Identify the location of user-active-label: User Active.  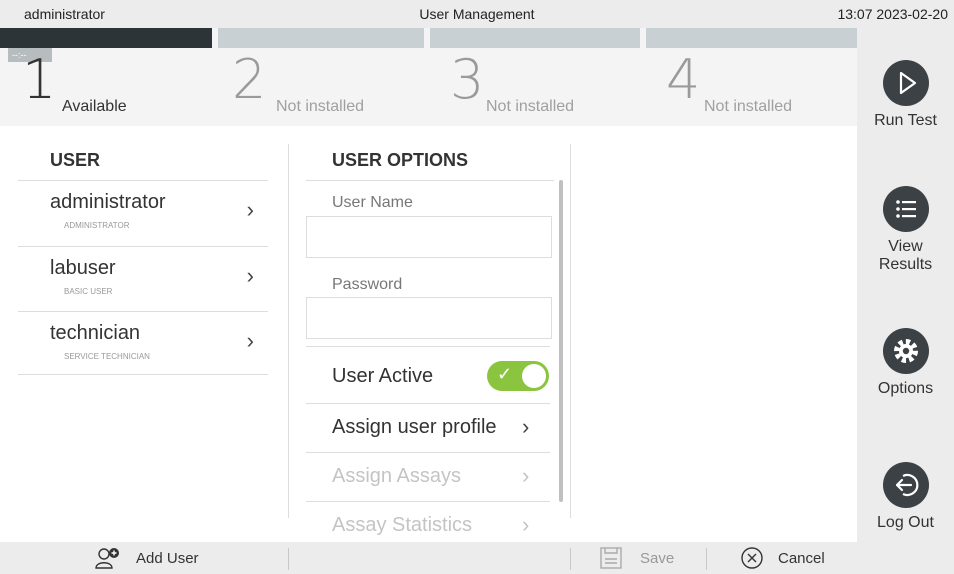
(383, 376).